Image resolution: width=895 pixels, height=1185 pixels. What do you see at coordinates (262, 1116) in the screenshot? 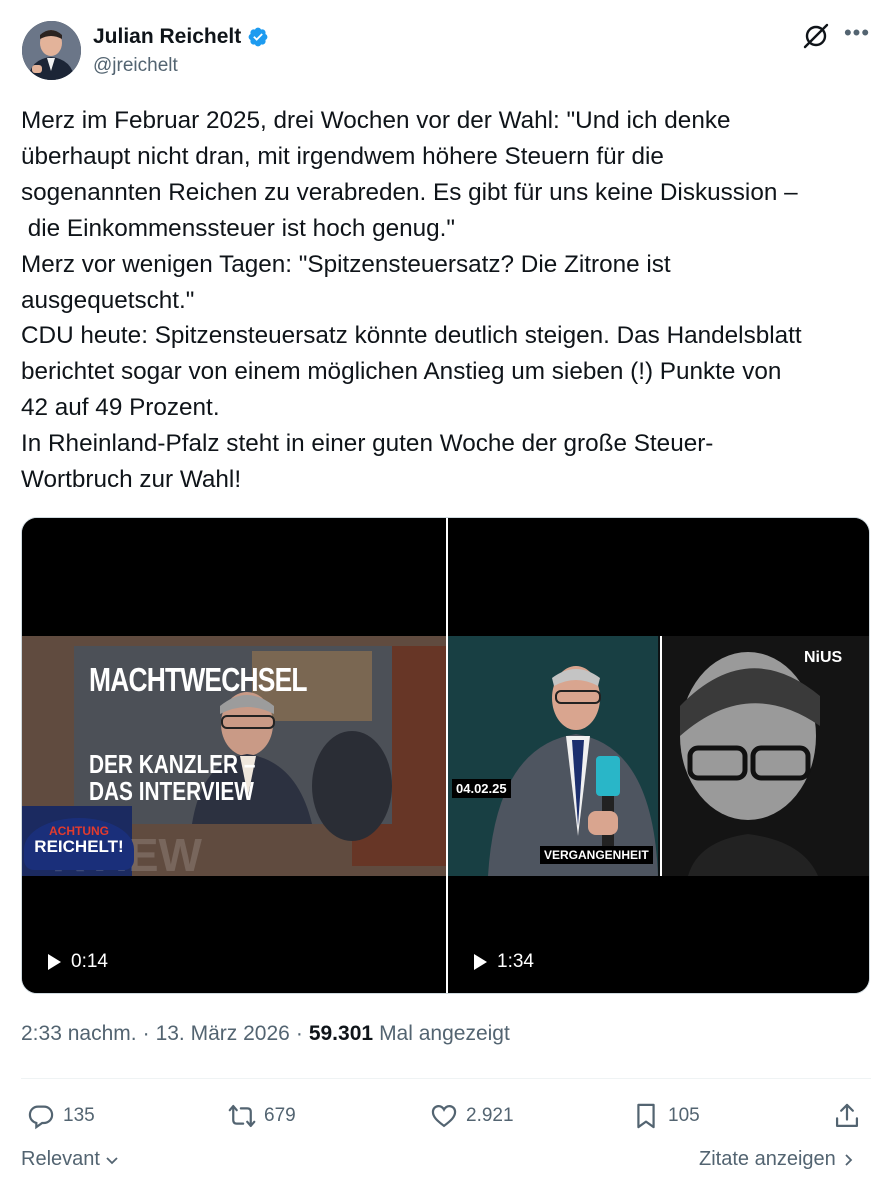
I see `repost-button: 679` at bounding box center [262, 1116].